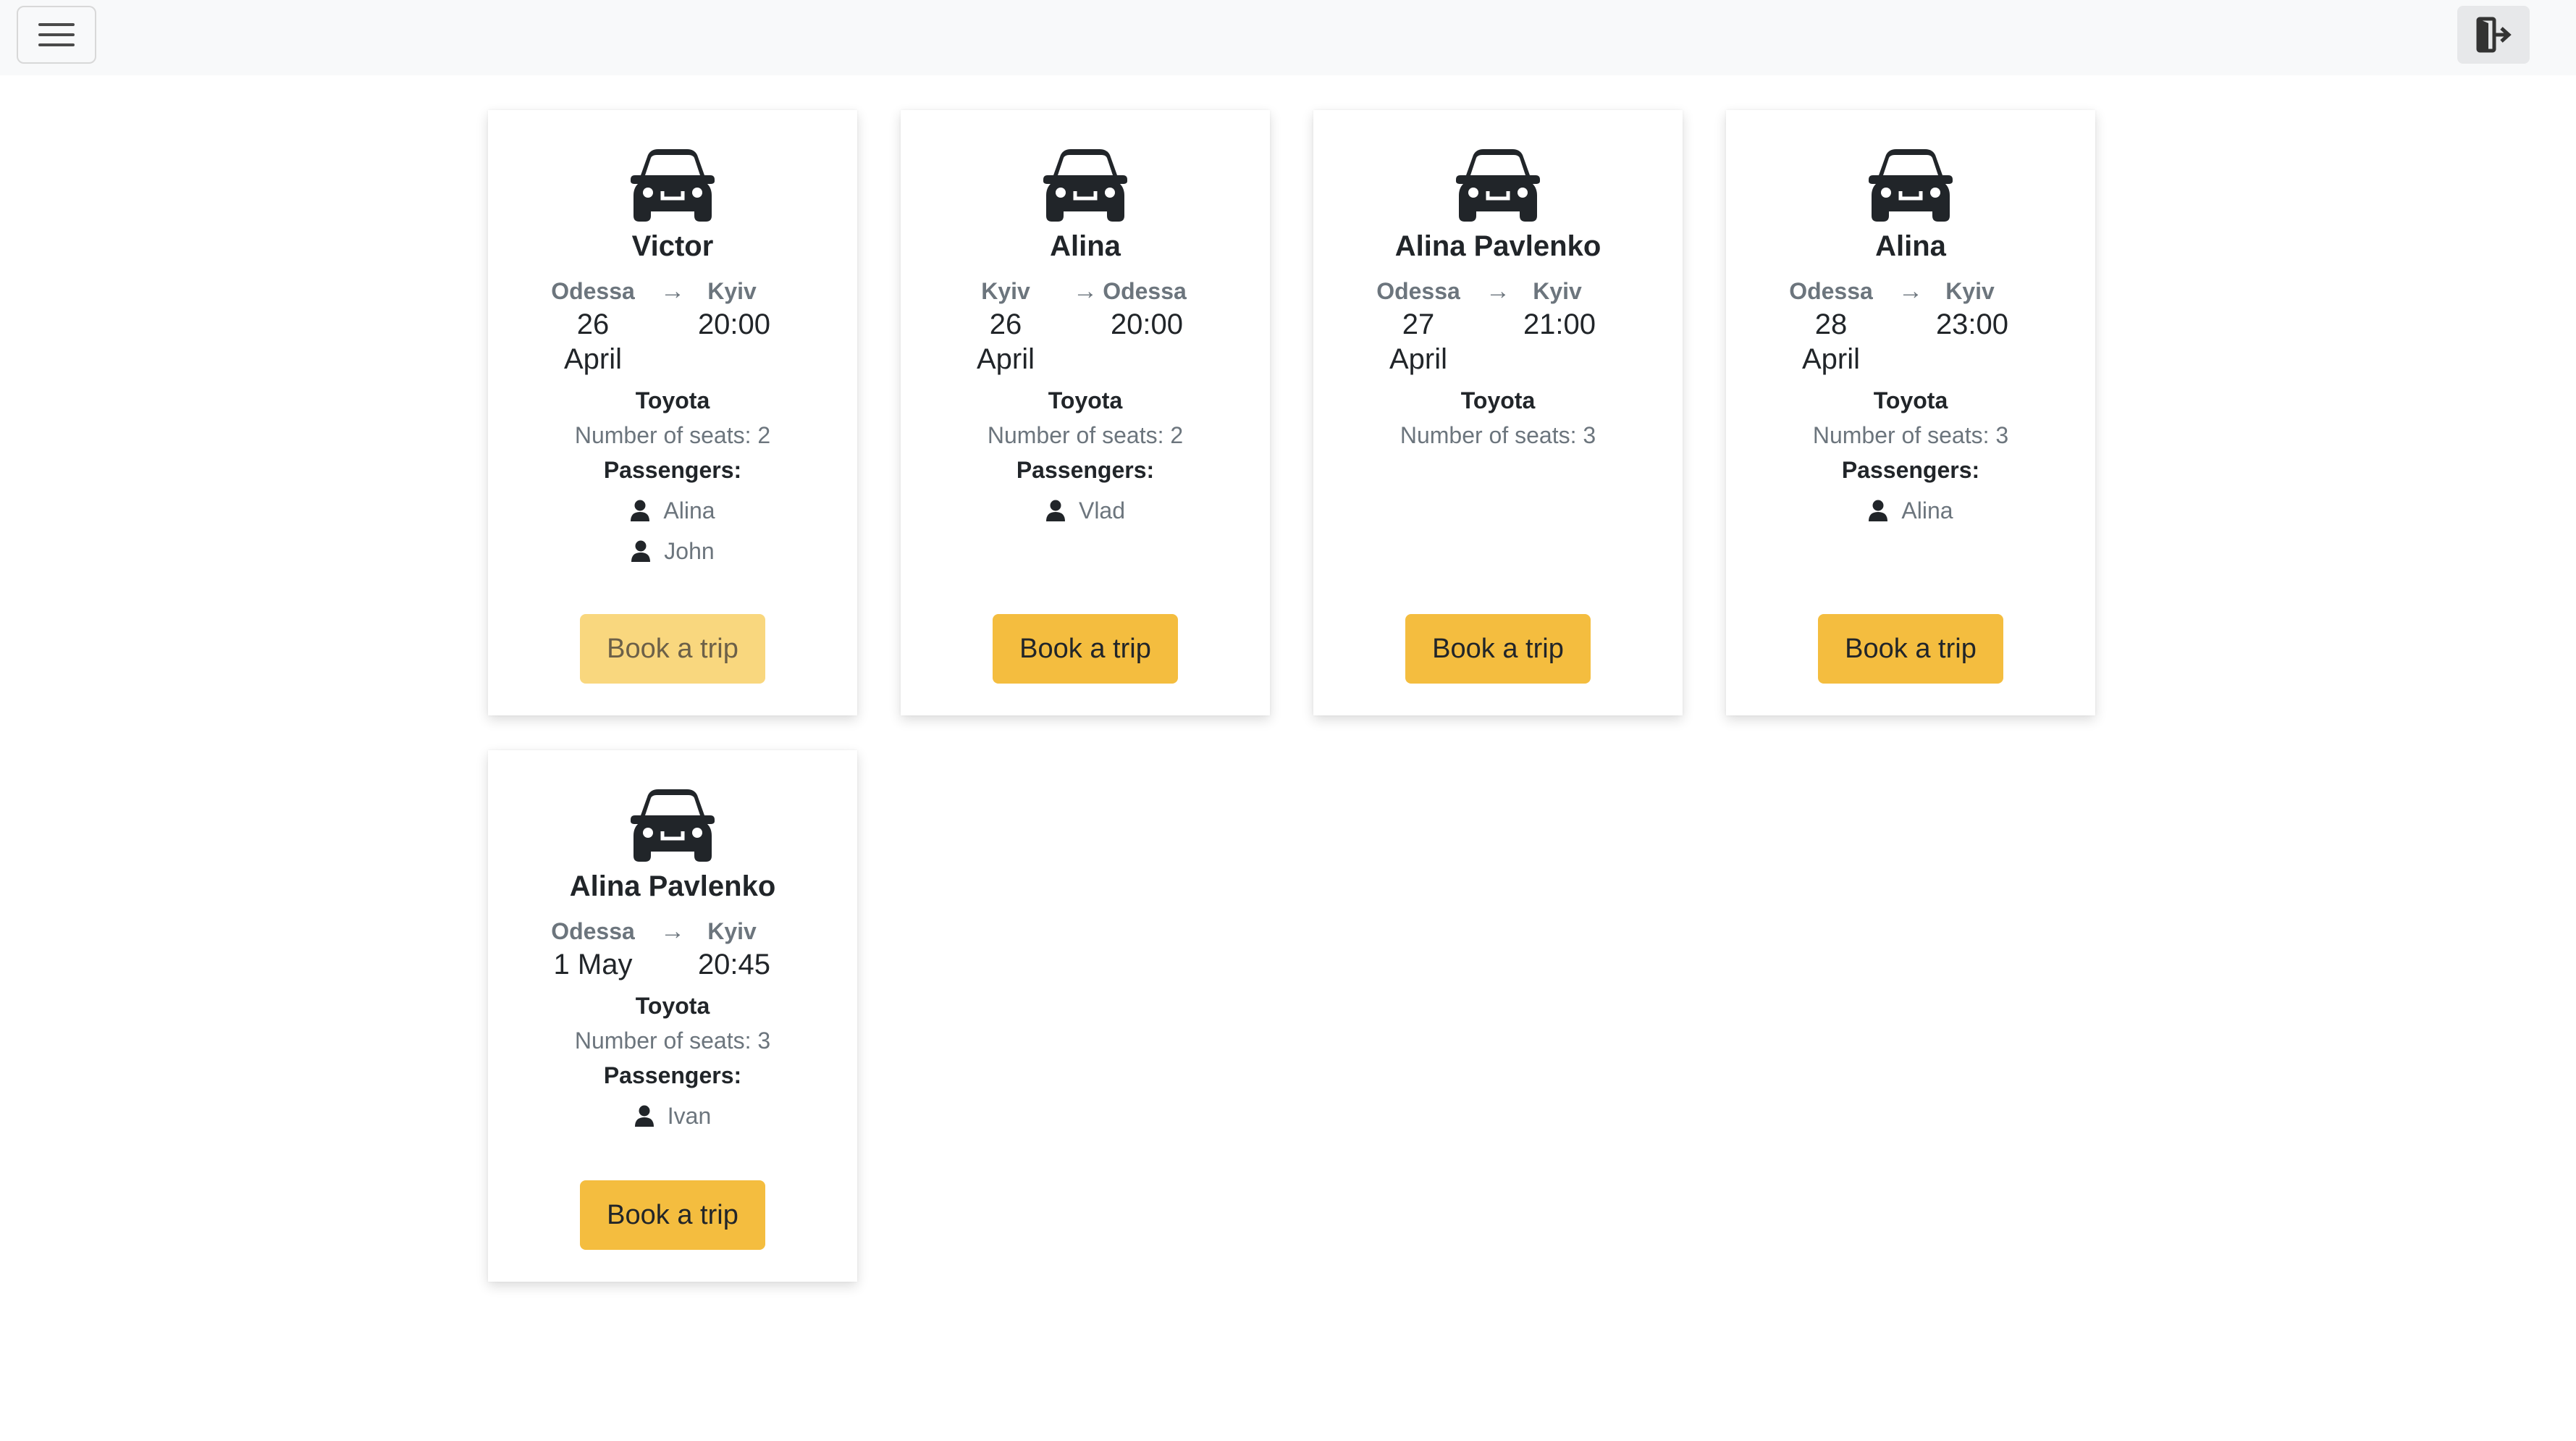 This screenshot has width=2576, height=1441. What do you see at coordinates (1145, 291) in the screenshot?
I see `route-to: Odessa` at bounding box center [1145, 291].